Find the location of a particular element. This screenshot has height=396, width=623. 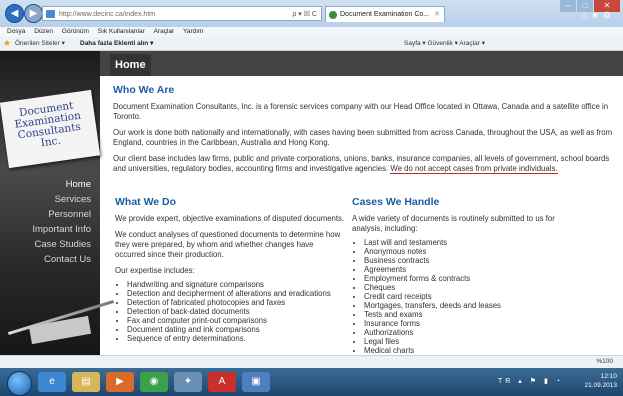

nav-case-studies: Case Studies is located at coordinates (61, 244).